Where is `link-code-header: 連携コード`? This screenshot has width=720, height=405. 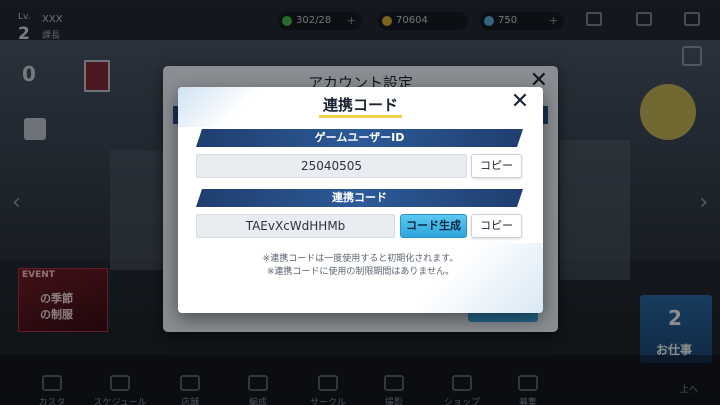
link-code-header: 連携コード is located at coordinates (359, 198).